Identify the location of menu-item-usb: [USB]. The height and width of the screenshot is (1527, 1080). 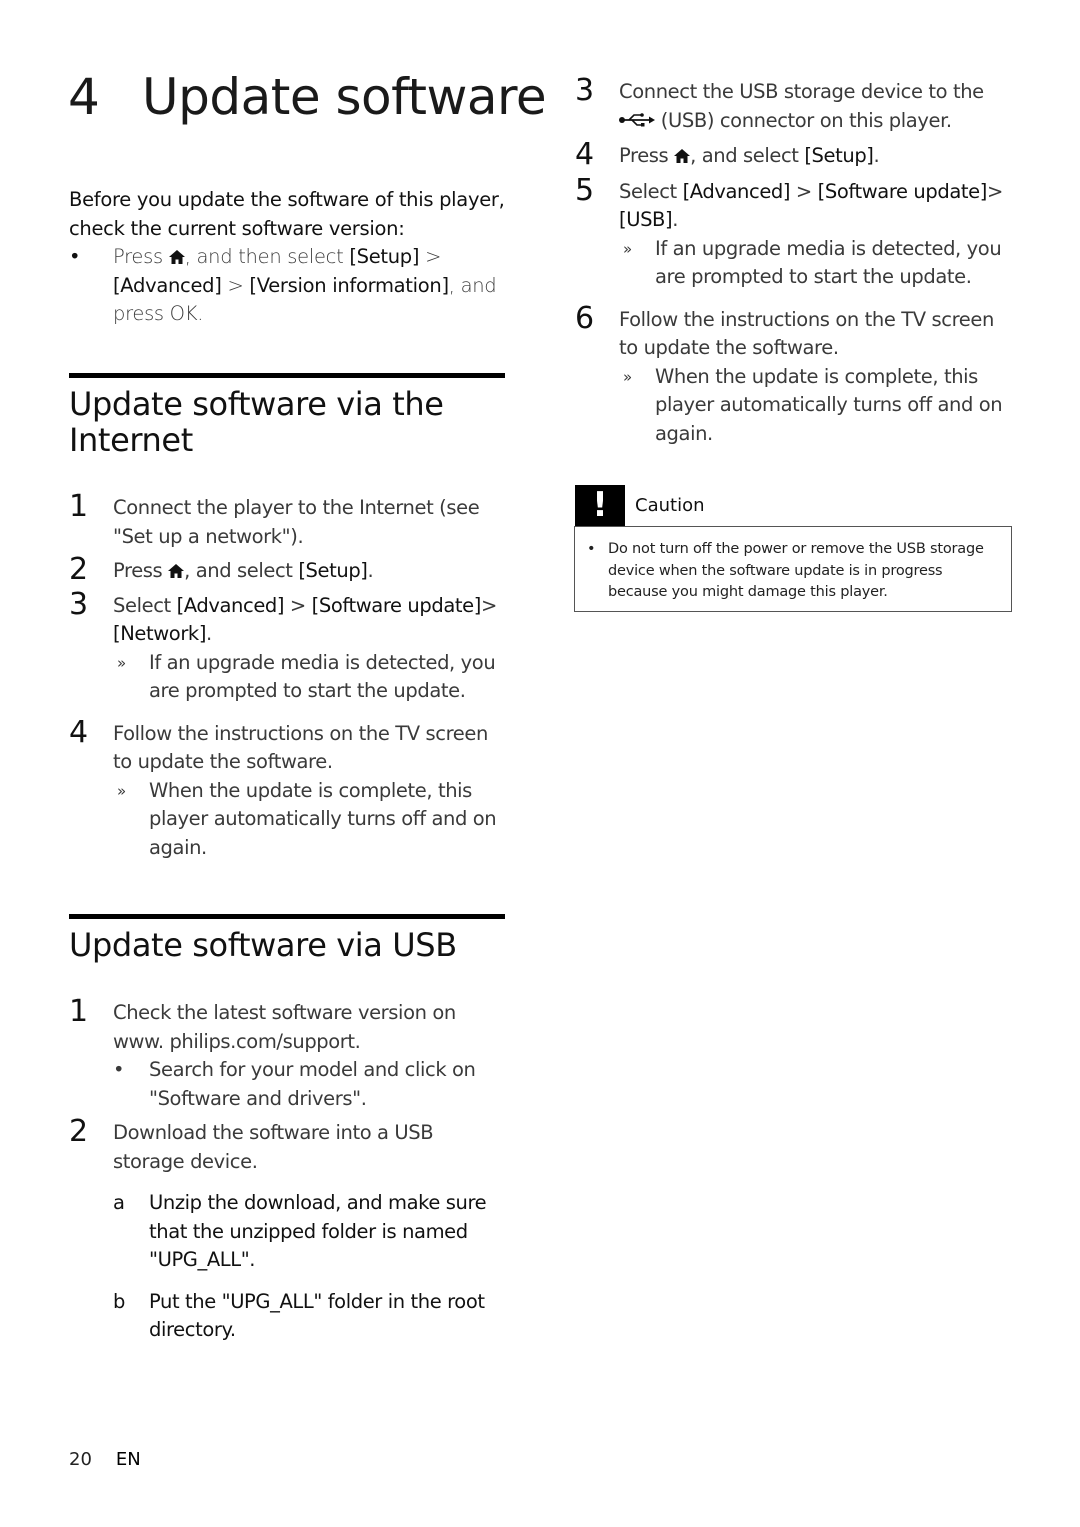
(646, 219).